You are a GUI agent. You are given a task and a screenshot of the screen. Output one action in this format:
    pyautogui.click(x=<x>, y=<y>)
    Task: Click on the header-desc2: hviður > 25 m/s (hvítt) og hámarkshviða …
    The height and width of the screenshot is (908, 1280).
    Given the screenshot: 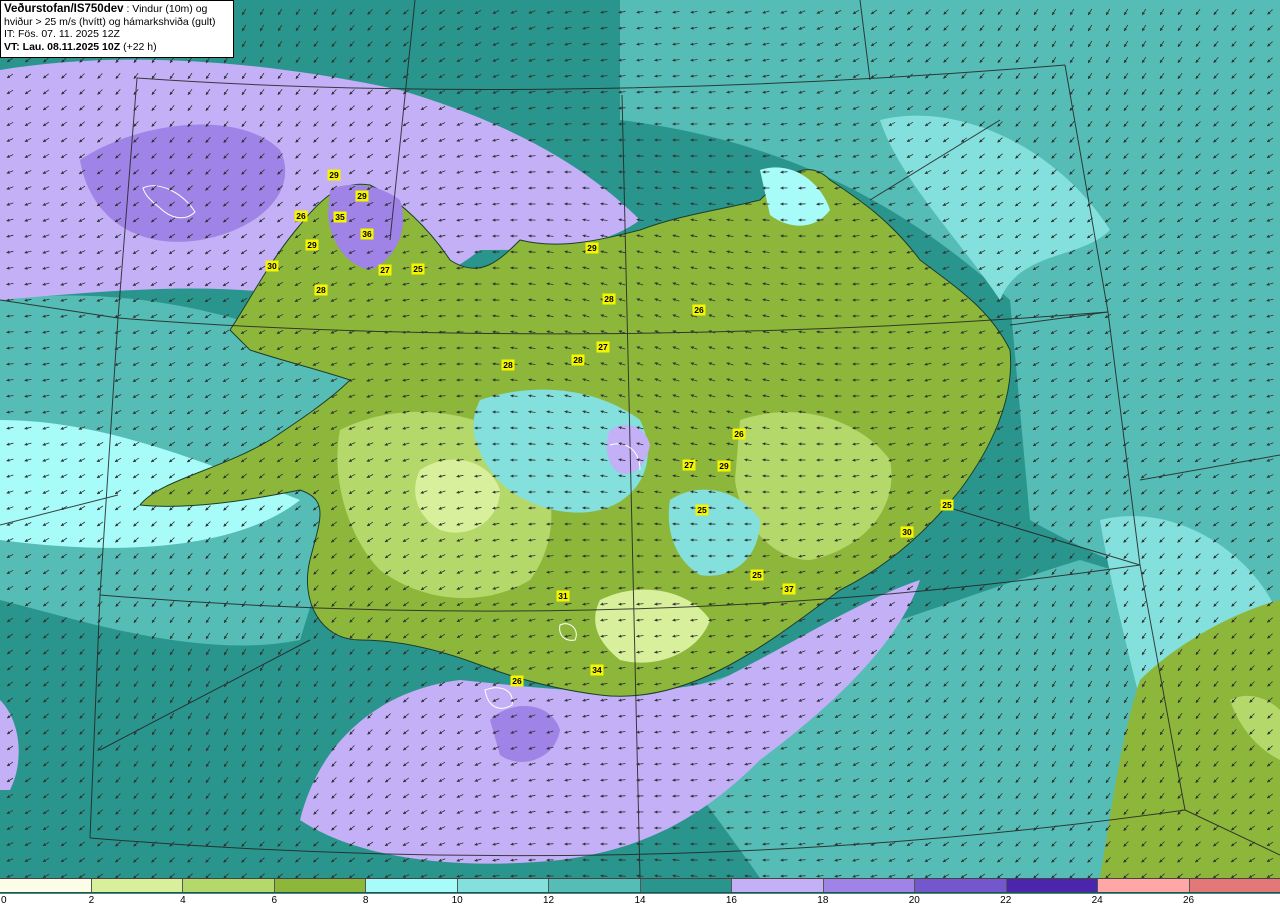 What is the action you would take?
    pyautogui.click(x=110, y=21)
    